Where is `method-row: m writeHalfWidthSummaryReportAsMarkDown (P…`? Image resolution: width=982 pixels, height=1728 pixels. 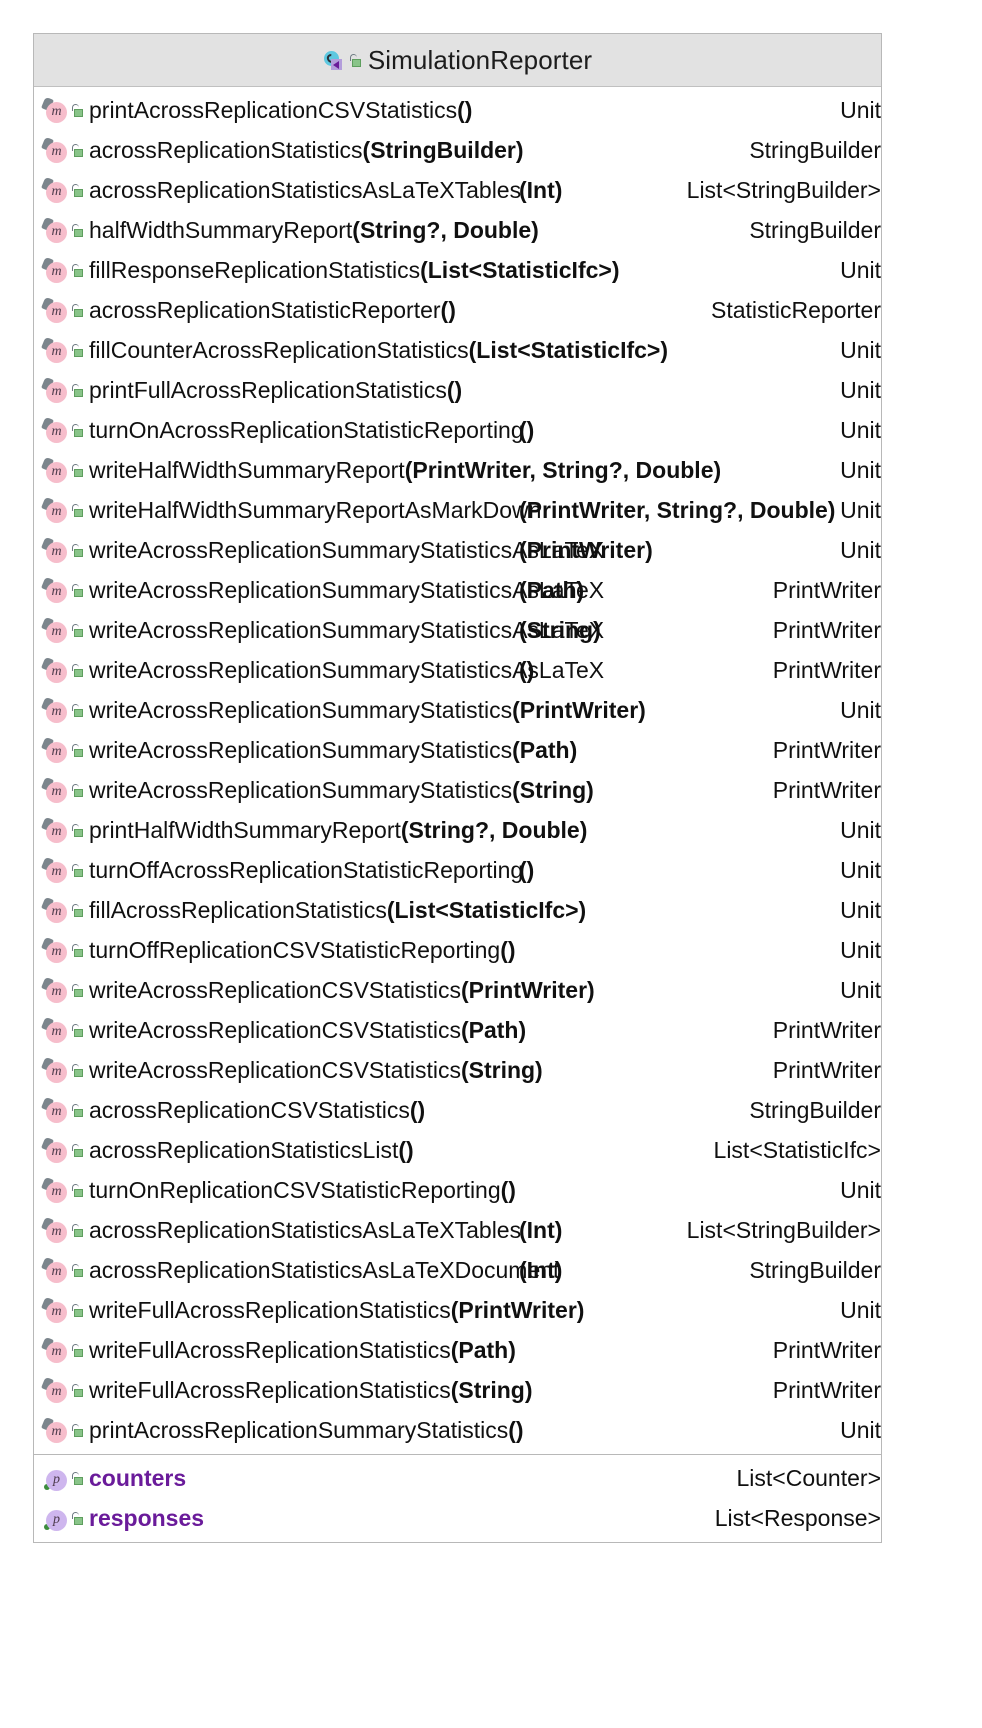
method-row: m writeHalfWidthSummaryReportAsMarkDown (P… is located at coordinates (457, 510).